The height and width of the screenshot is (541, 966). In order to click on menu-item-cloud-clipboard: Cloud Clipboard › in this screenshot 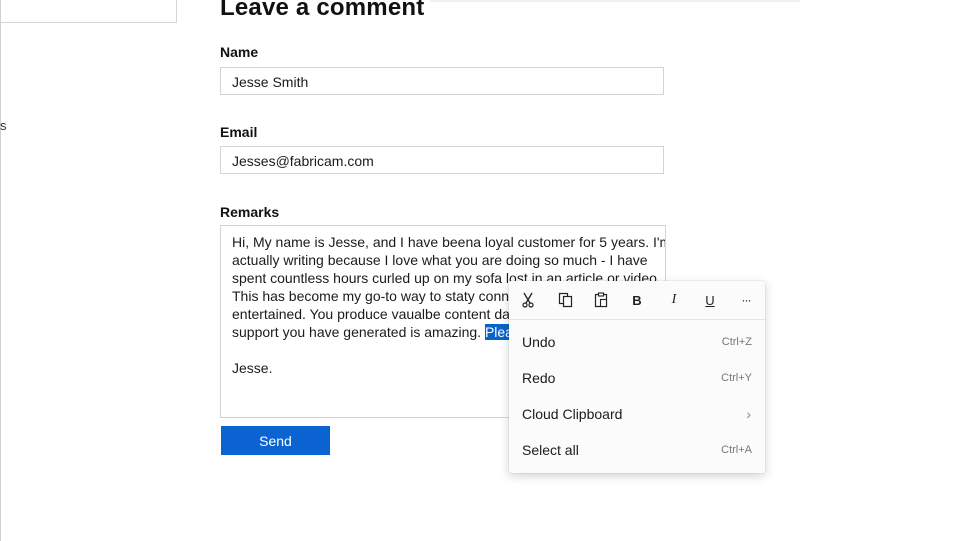, I will do `click(637, 414)`.